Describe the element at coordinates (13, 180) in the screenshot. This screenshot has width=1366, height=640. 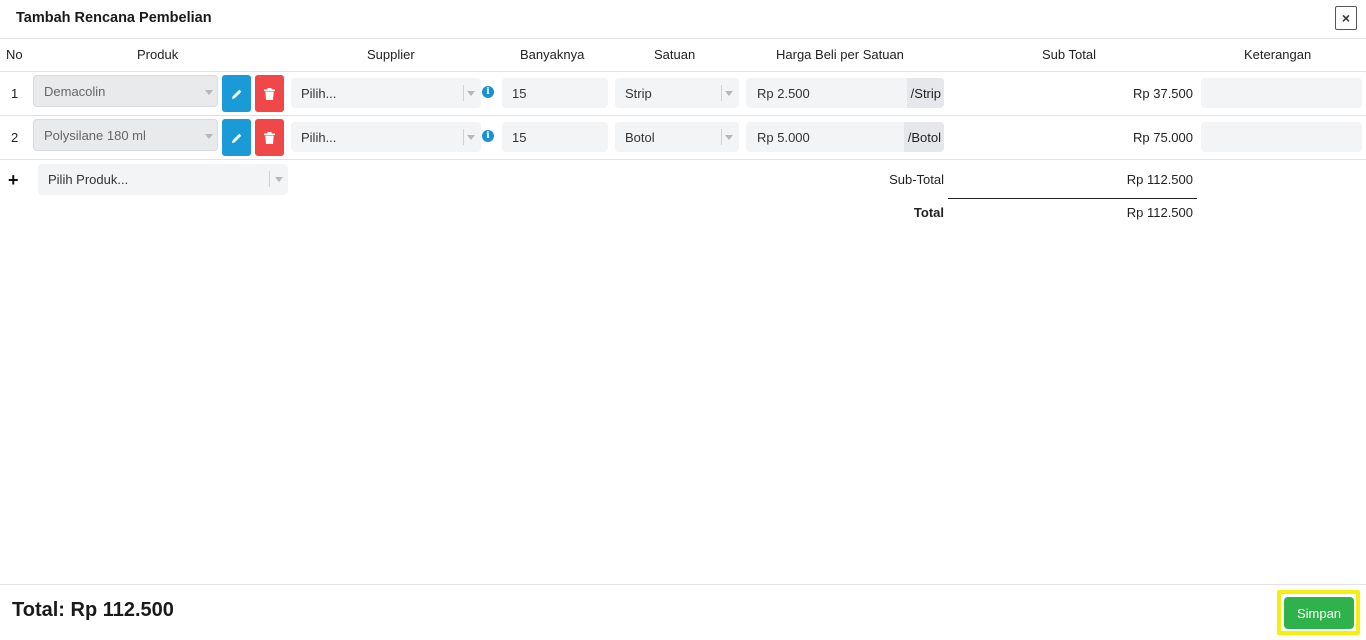
I see `plus-icon: +` at that location.